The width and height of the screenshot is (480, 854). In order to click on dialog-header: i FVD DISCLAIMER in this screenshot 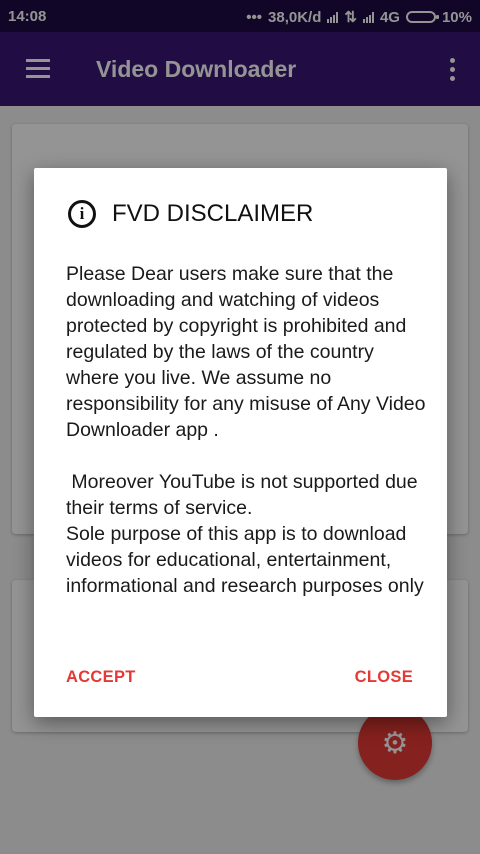, I will do `click(190, 214)`.